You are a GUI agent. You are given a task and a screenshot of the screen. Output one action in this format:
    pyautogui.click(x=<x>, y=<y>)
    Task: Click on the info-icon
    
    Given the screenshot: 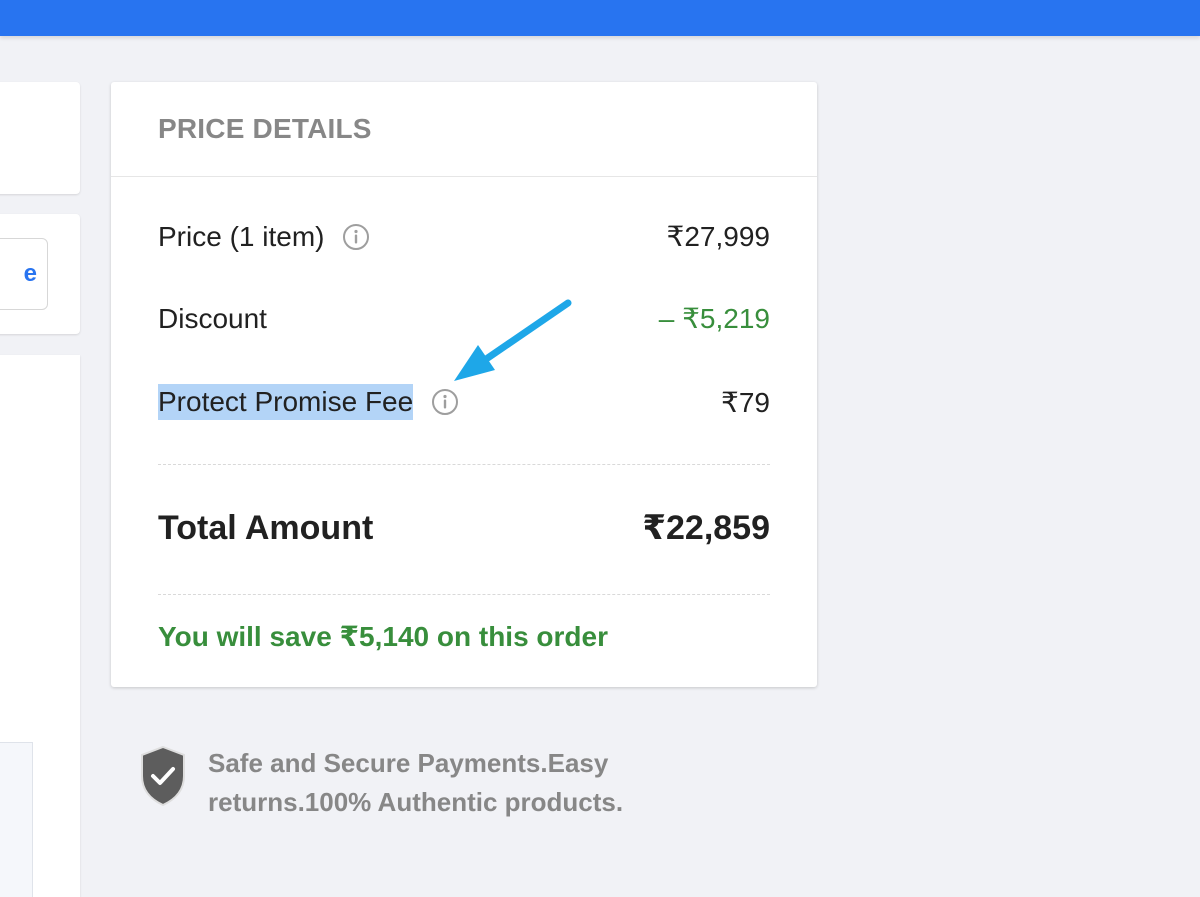 What is the action you would take?
    pyautogui.click(x=356, y=237)
    